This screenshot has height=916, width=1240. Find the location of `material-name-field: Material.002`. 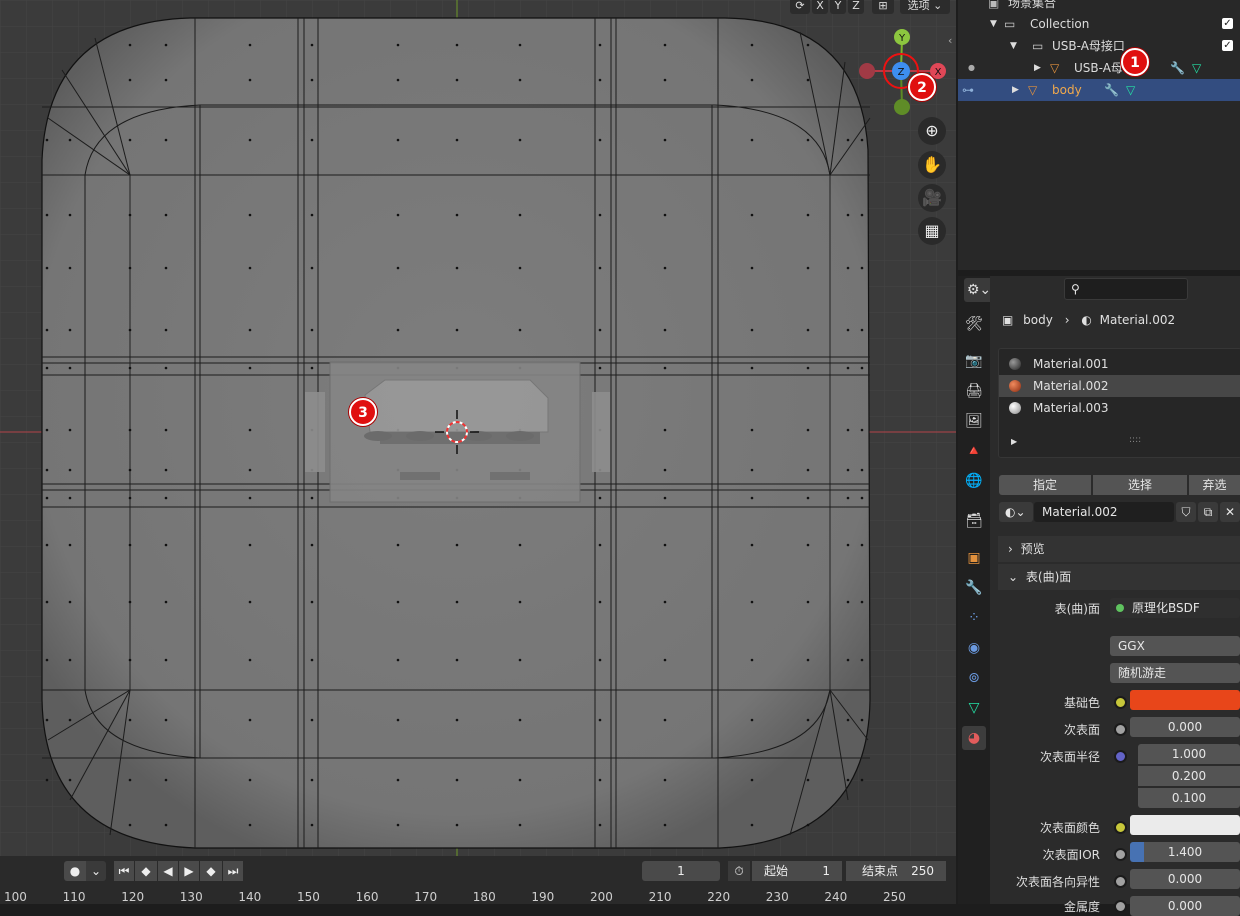

material-name-field: Material.002 is located at coordinates (1104, 512).